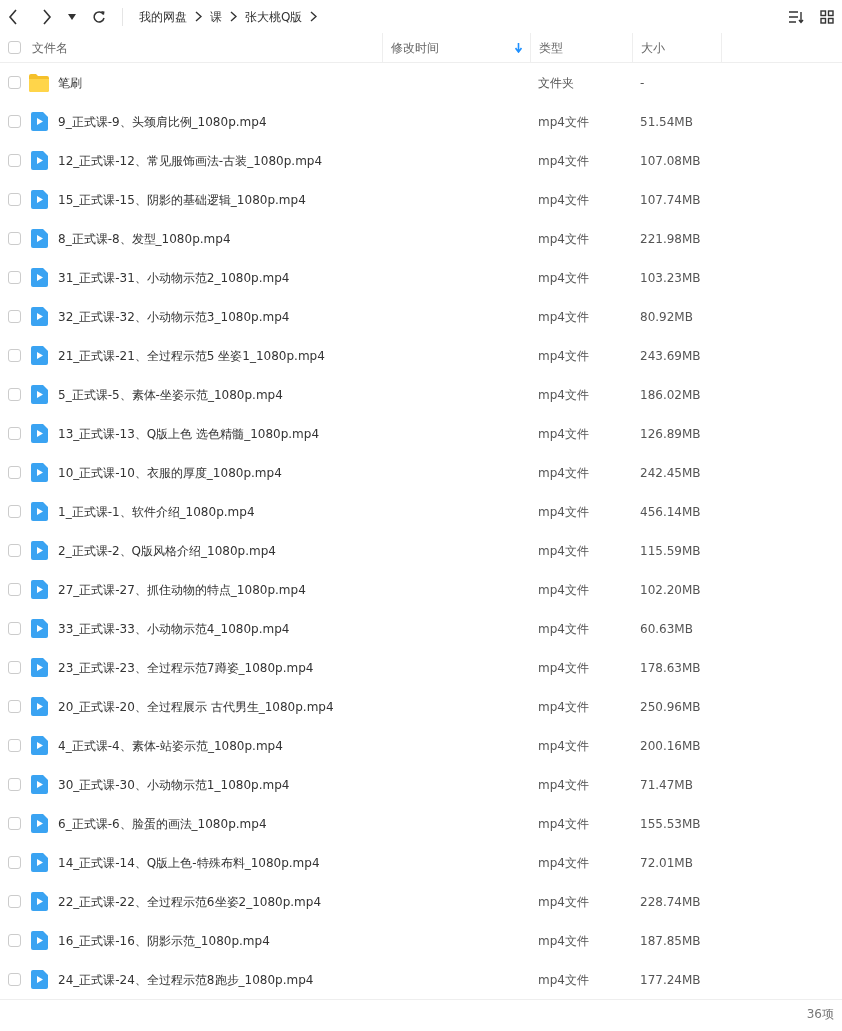  Describe the element at coordinates (670, 277) in the screenshot. I see `file-size: 103.23MB` at that location.